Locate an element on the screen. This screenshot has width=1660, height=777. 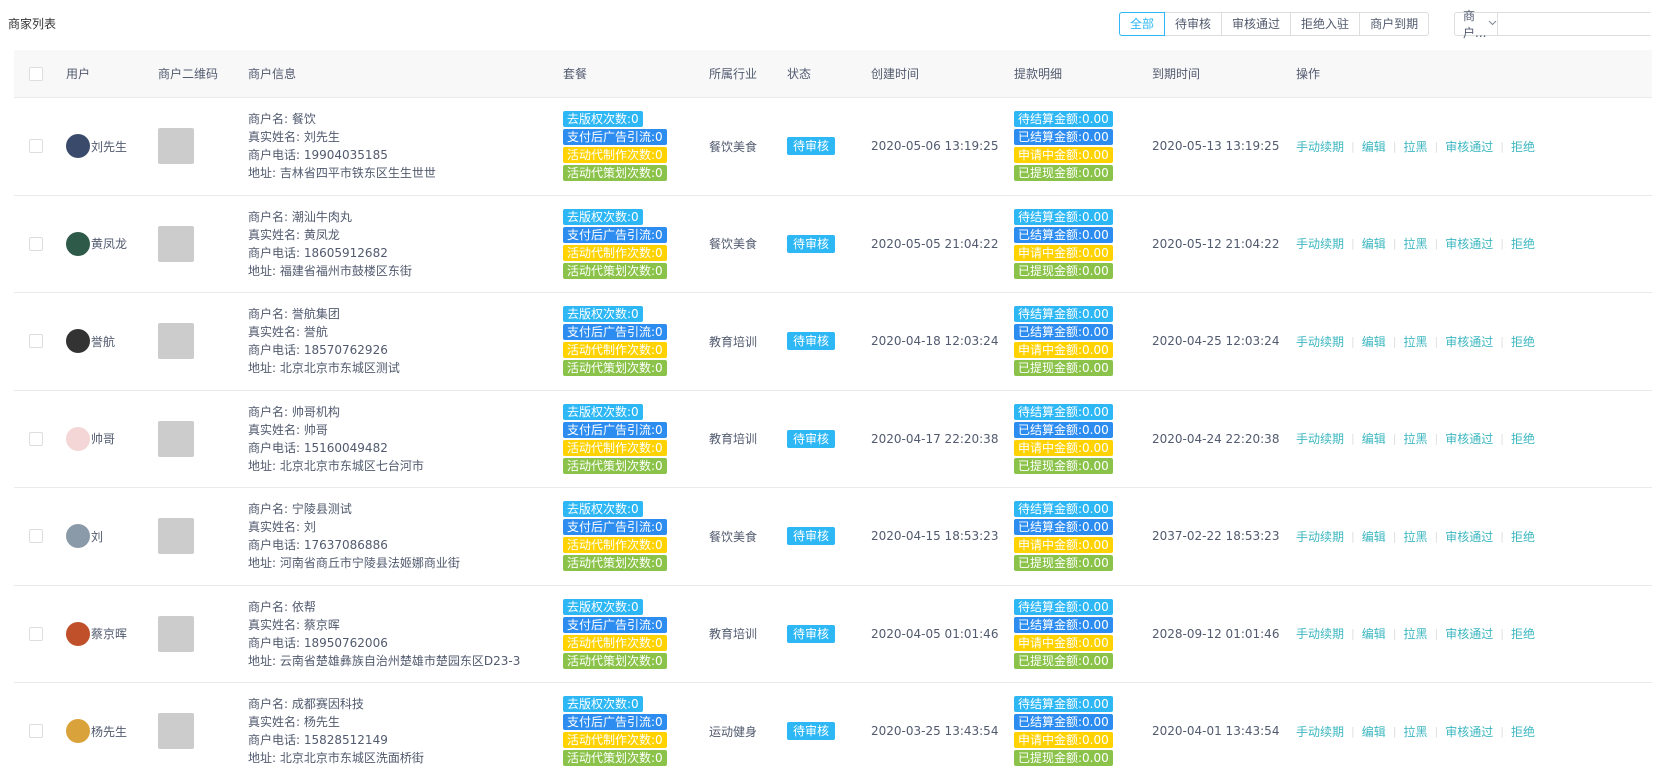
user-name: 黄凤龙 is located at coordinates (109, 244).